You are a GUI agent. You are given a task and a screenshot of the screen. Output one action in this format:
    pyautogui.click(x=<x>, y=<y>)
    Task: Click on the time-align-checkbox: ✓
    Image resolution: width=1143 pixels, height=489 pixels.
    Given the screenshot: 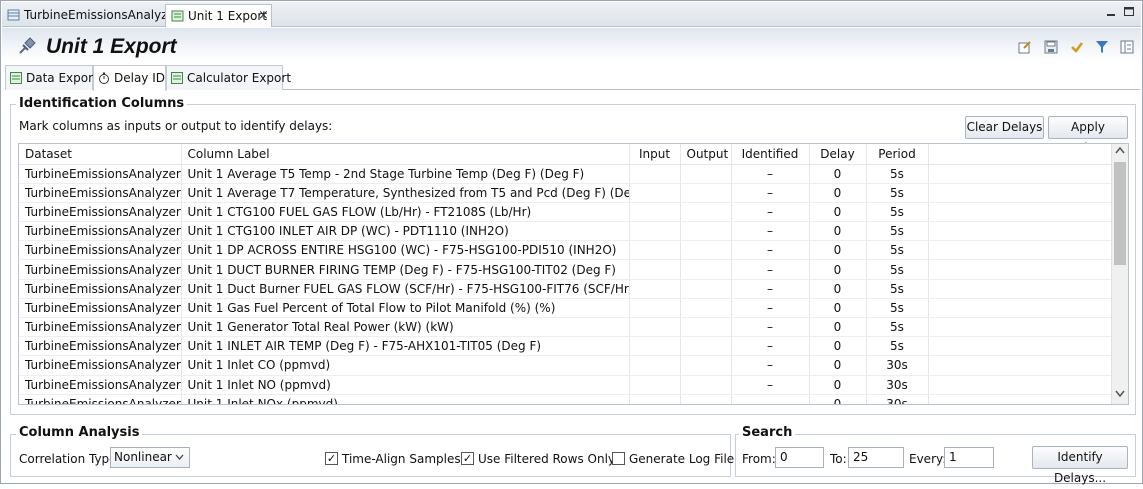 What is the action you would take?
    pyautogui.click(x=331, y=458)
    